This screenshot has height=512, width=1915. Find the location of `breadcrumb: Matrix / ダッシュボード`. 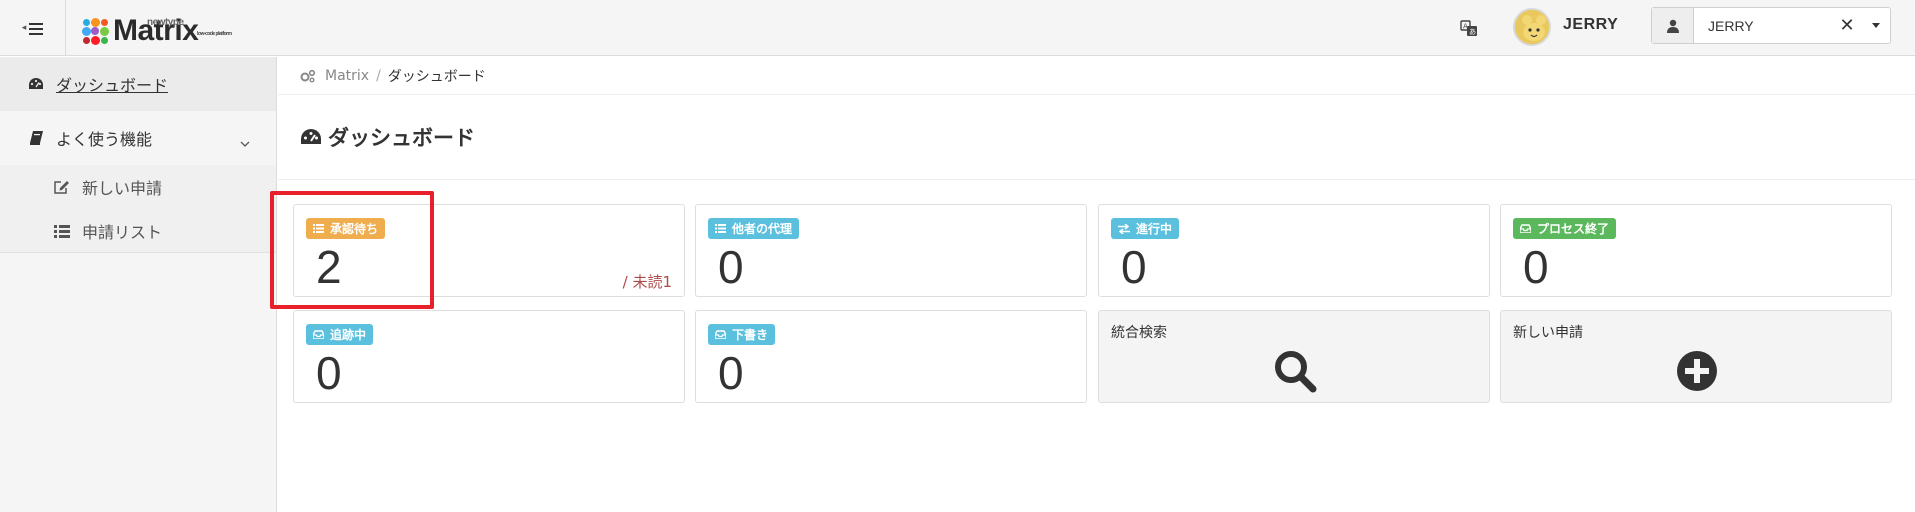

breadcrumb: Matrix / ダッシュボード is located at coordinates (1096, 76).